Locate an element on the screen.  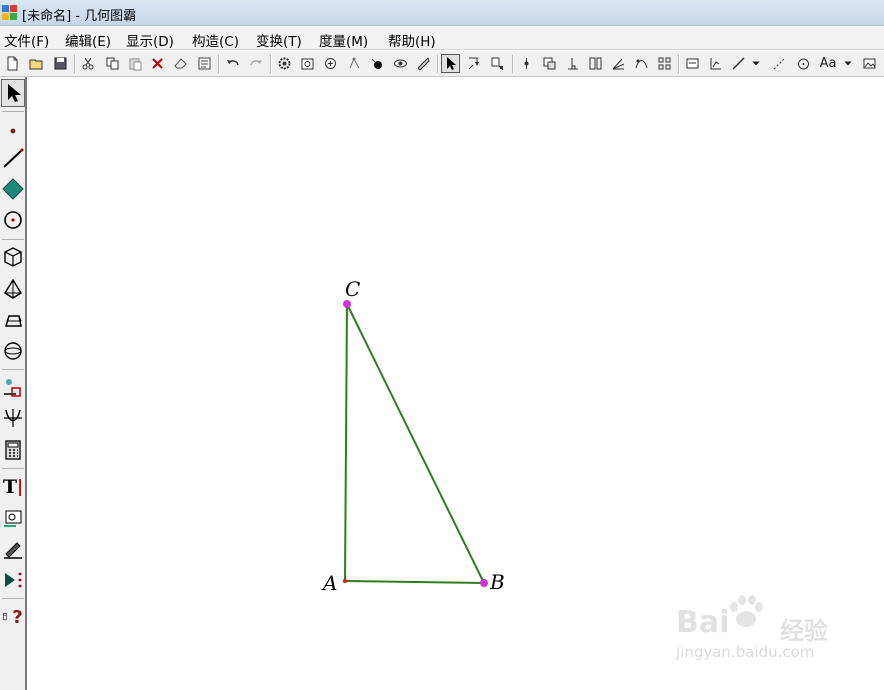
locus-icon is located at coordinates (641, 63).